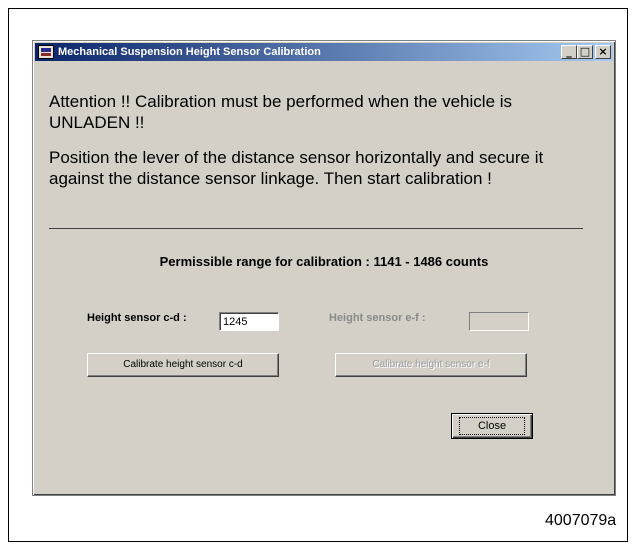  Describe the element at coordinates (46, 52) in the screenshot. I see `app-icon` at that location.